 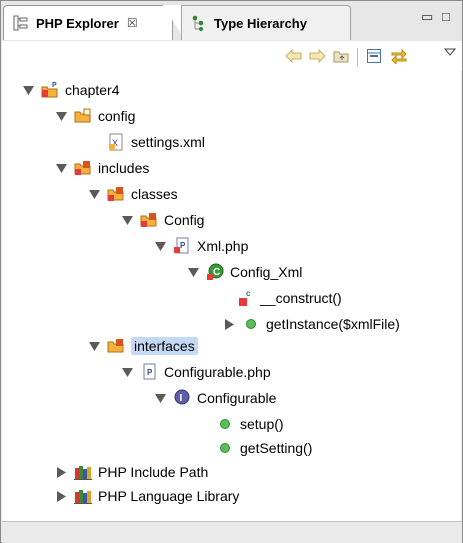 What do you see at coordinates (317, 56) in the screenshot?
I see `forward-arrow-icon` at bounding box center [317, 56].